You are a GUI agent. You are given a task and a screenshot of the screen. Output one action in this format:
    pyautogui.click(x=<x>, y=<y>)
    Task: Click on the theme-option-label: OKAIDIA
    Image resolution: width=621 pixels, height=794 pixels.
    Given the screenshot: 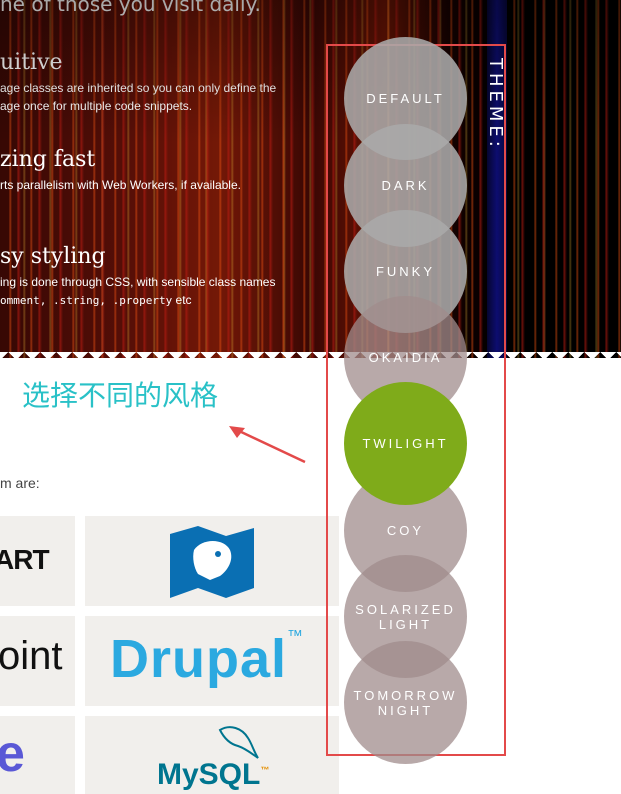 What is the action you would take?
    pyautogui.click(x=405, y=357)
    